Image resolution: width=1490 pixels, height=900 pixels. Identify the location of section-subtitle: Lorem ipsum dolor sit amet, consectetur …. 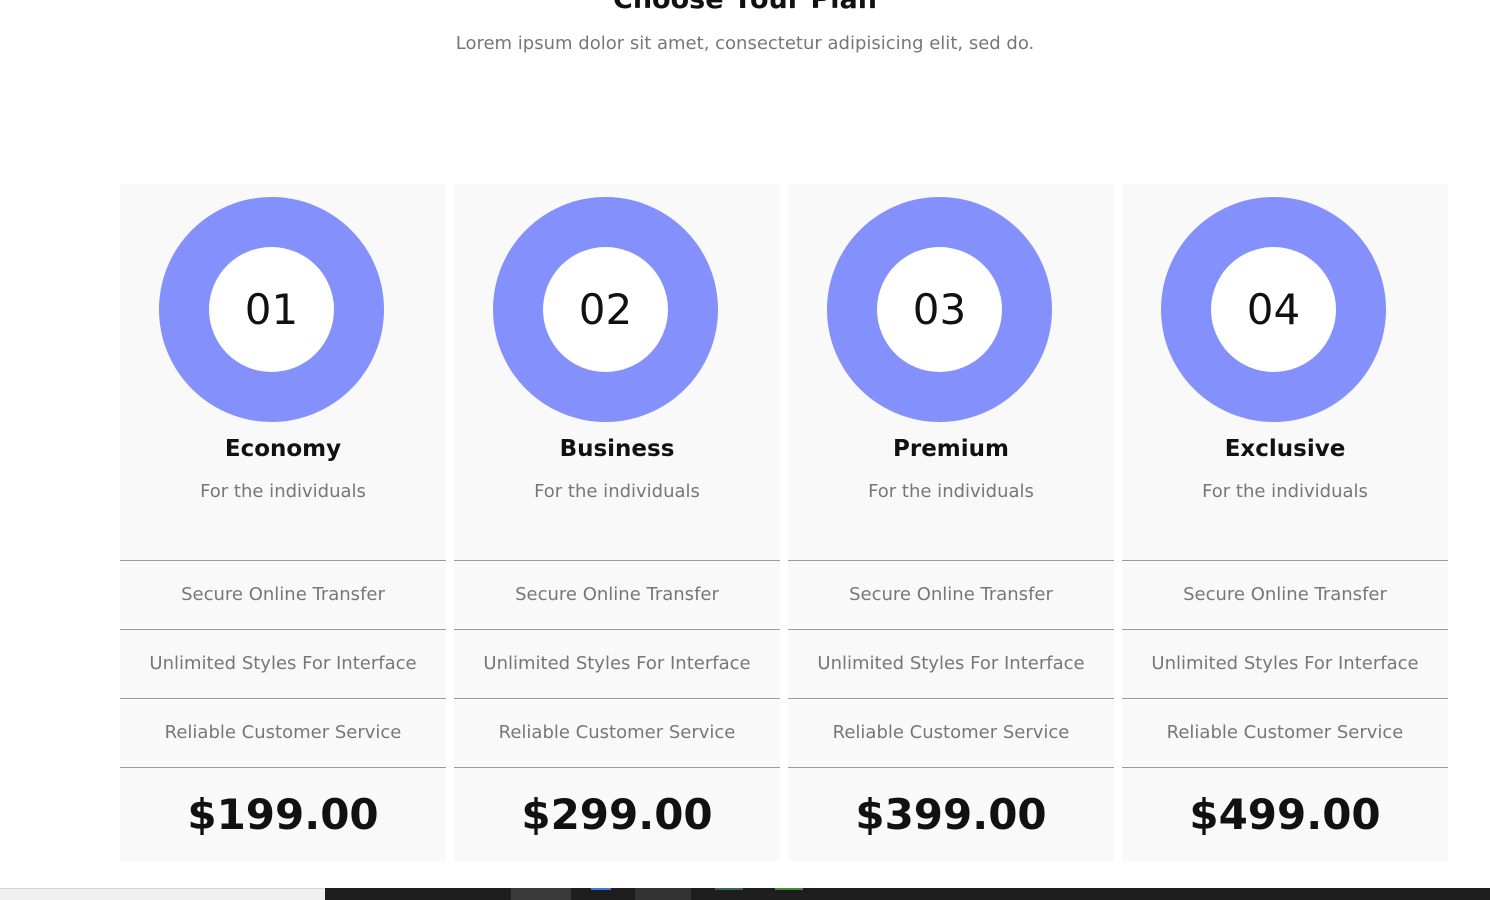
(745, 43).